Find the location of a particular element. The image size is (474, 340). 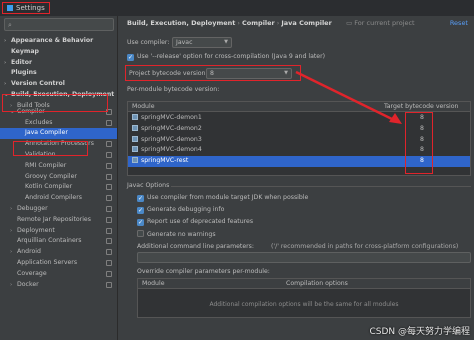

window-title-text: Settings is located at coordinates (30, 8).